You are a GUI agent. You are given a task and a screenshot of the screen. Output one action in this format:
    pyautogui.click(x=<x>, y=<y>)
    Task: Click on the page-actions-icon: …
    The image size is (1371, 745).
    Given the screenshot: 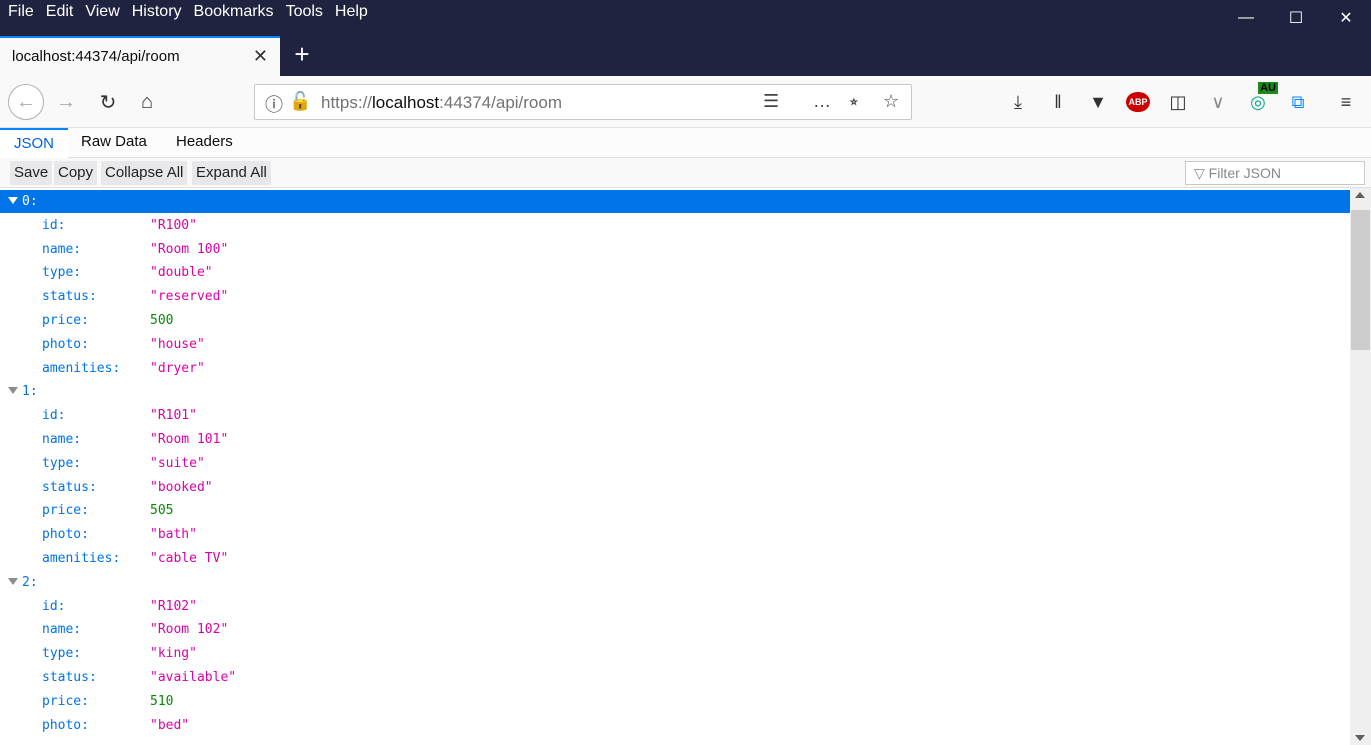 What is the action you would take?
    pyautogui.click(x=822, y=101)
    